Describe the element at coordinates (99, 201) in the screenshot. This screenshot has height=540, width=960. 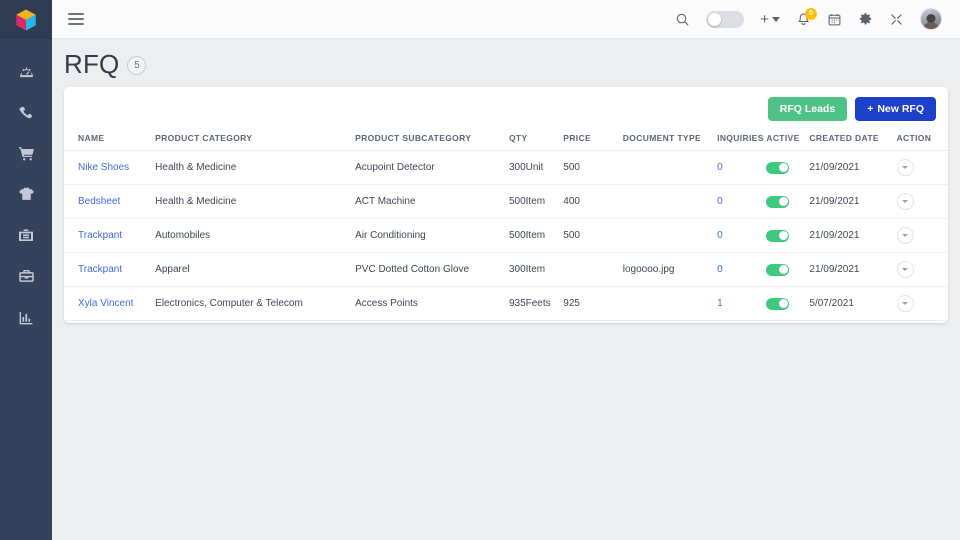
I see `row-name-link: Bedsheet` at that location.